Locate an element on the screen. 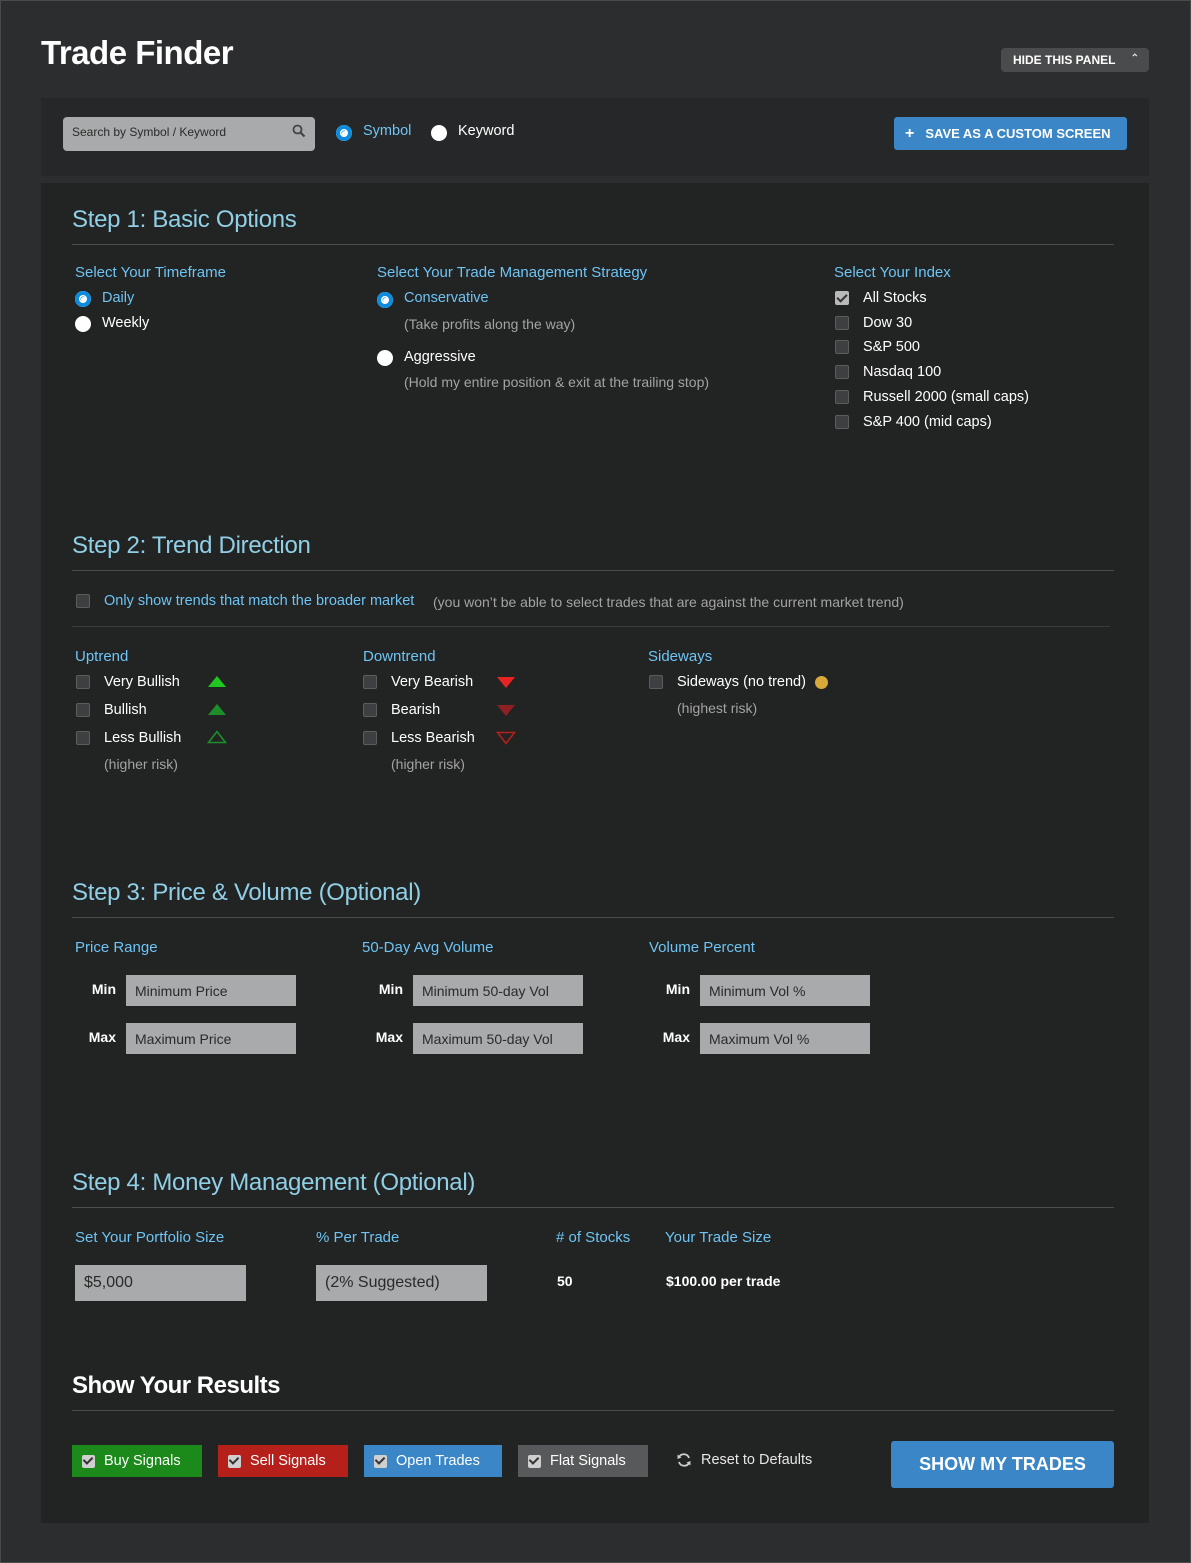 This screenshot has width=1191, height=1563. downtrend-note: (higher risk) is located at coordinates (428, 764).